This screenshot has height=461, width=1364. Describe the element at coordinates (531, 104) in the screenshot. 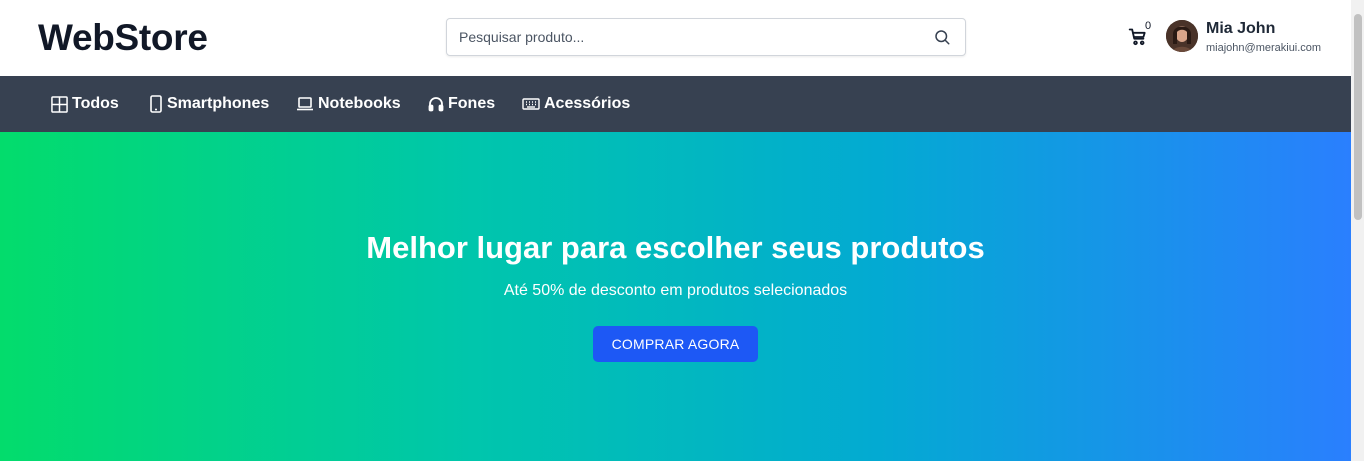

I see `keyboard-icon` at that location.